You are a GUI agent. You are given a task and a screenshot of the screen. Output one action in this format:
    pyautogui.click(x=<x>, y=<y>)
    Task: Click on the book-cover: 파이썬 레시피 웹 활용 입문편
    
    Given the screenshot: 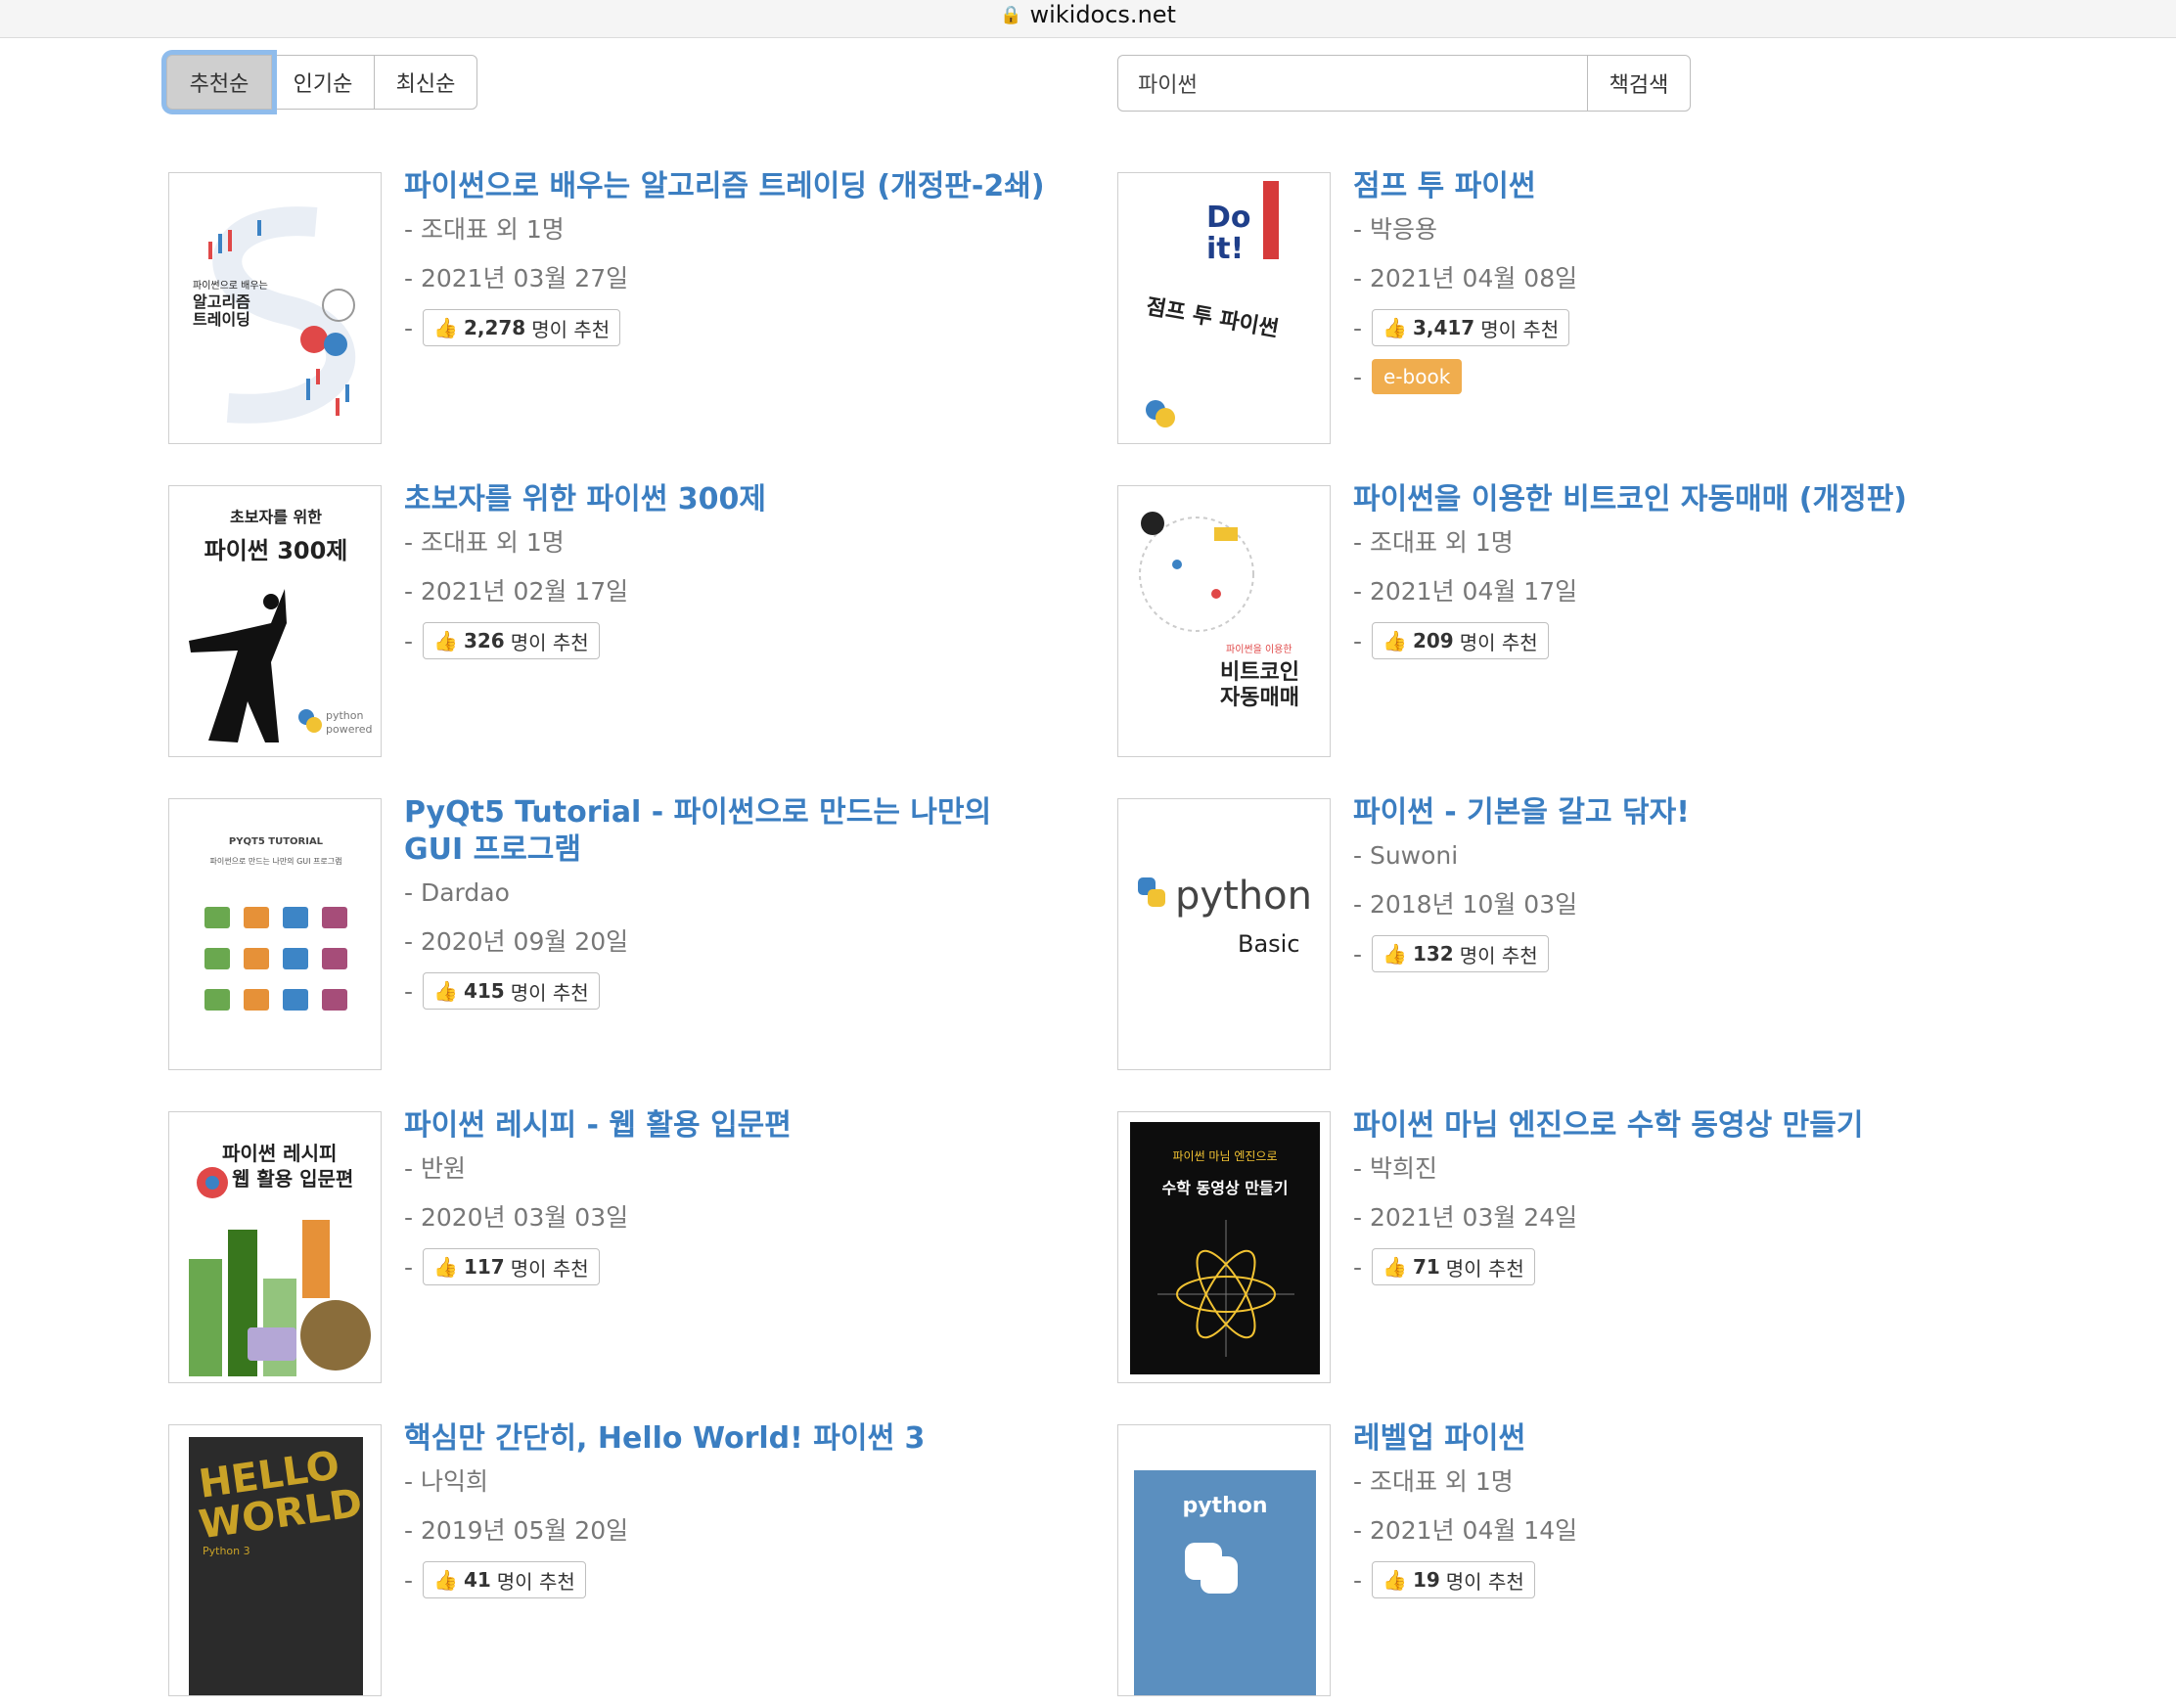 What is the action you would take?
    pyautogui.click(x=275, y=1247)
    